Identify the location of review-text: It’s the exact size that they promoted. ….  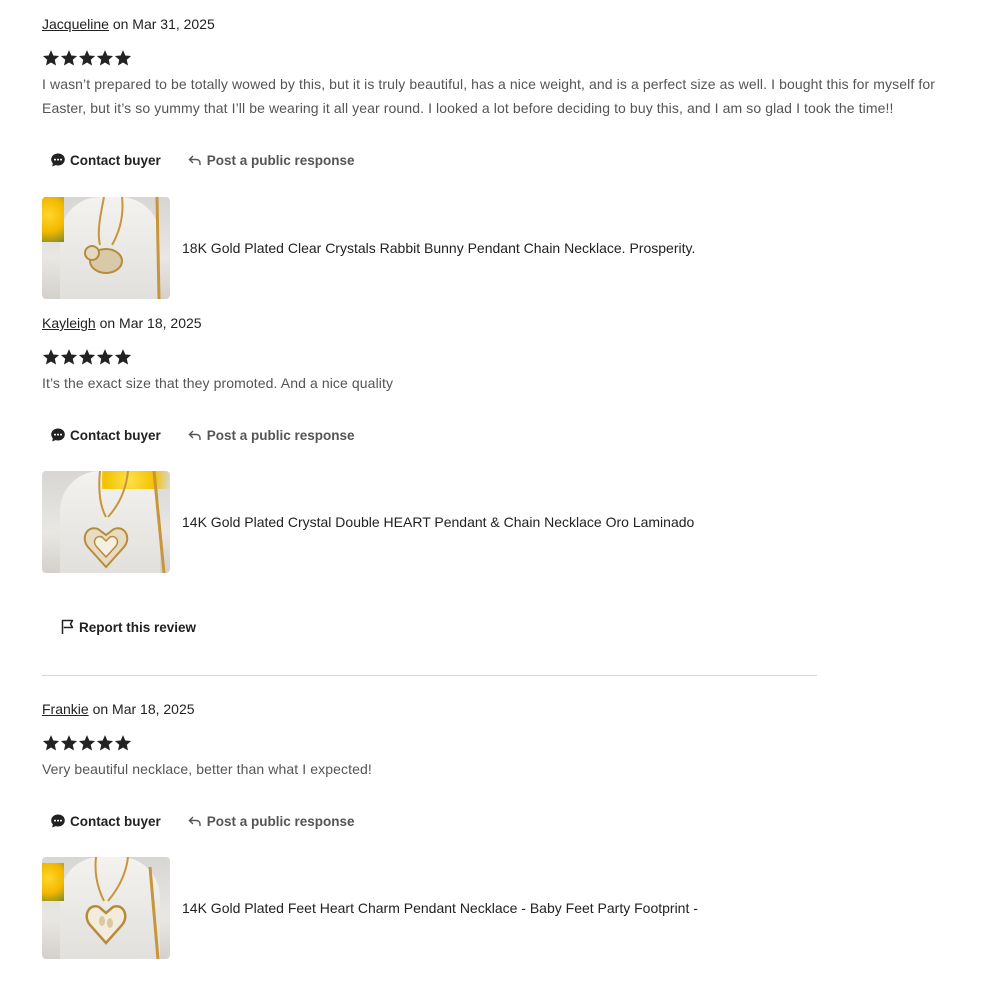
(218, 383).